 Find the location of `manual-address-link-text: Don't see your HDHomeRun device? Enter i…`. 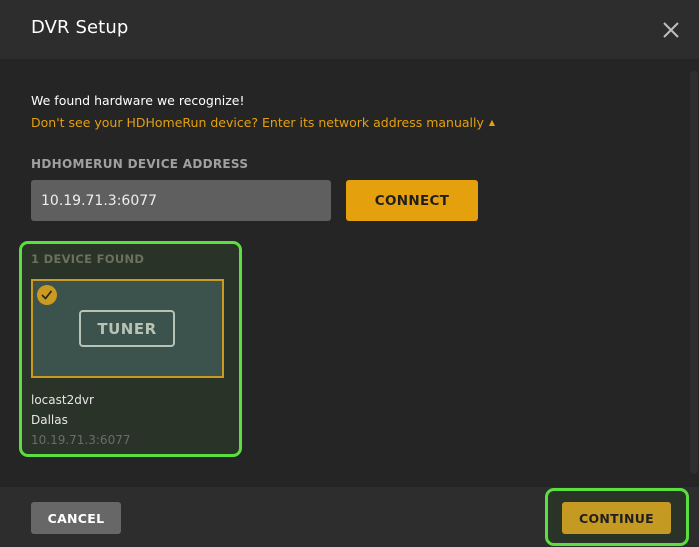

manual-address-link-text: Don't see your HDHomeRun device? Enter i… is located at coordinates (257, 122).